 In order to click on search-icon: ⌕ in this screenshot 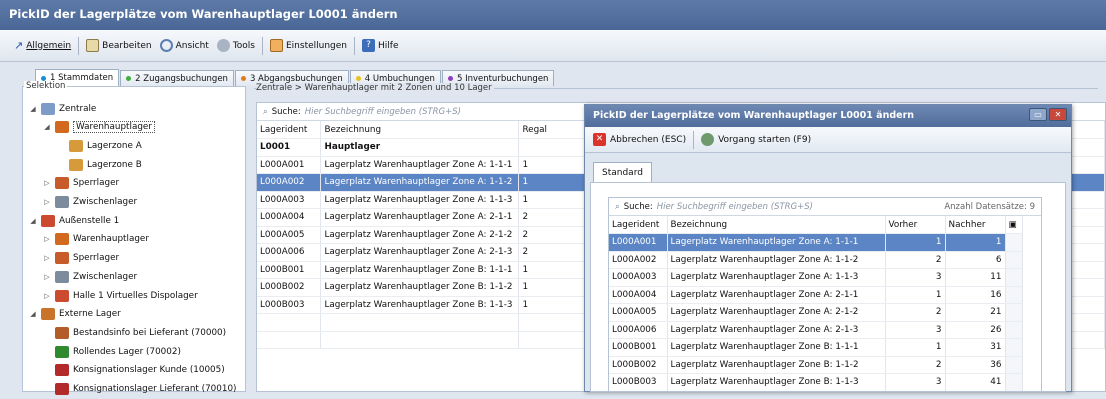, I will do `click(617, 206)`.